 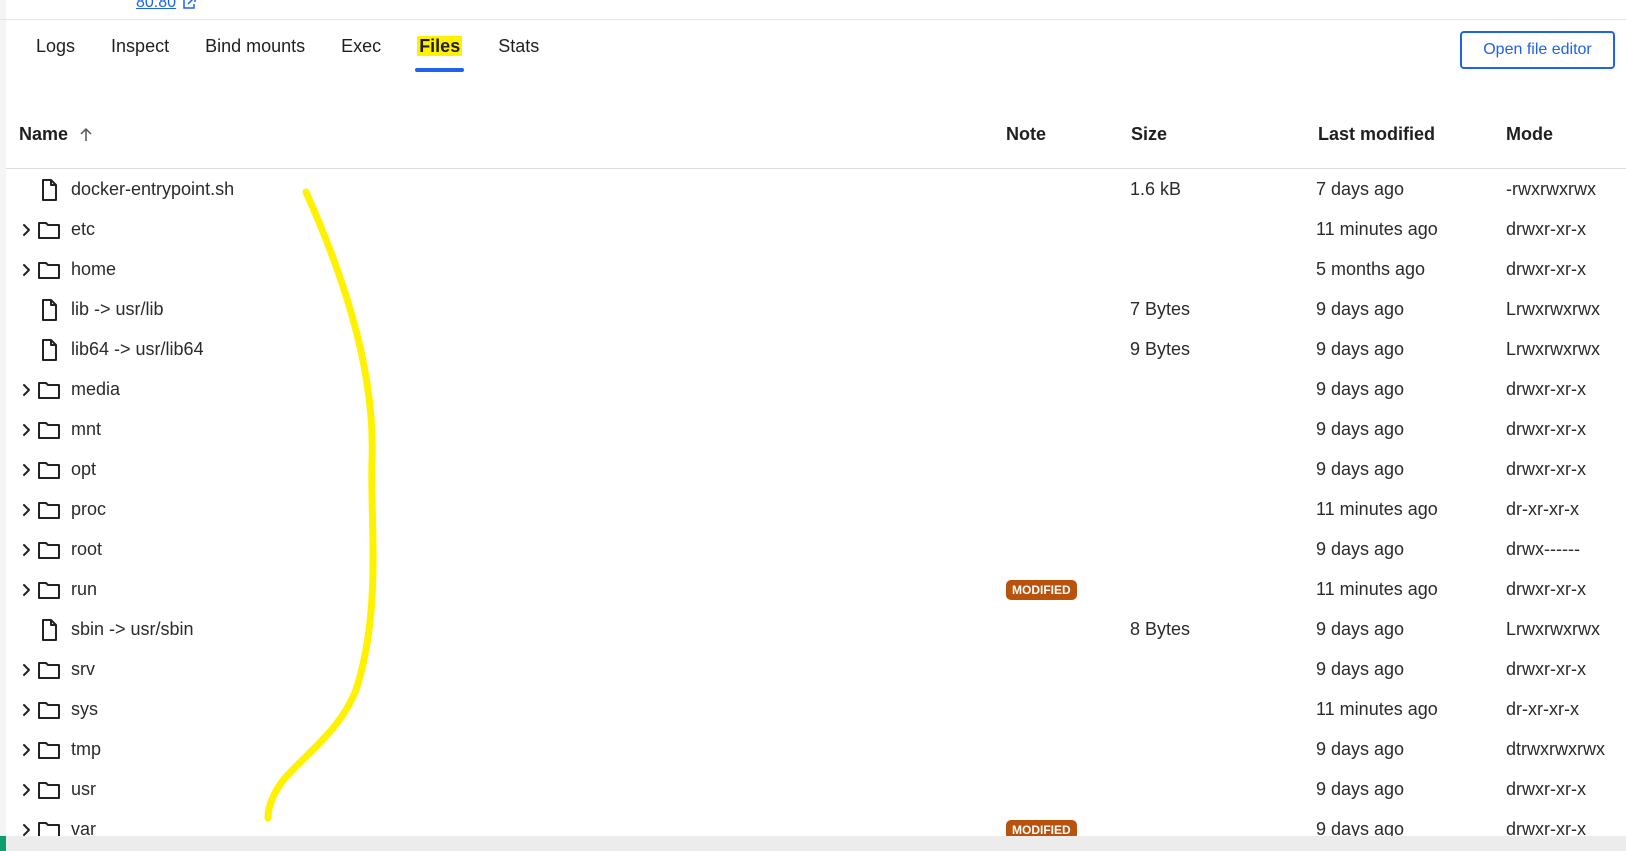 I want to click on port-link-label: 80:80, so click(x=156, y=6).